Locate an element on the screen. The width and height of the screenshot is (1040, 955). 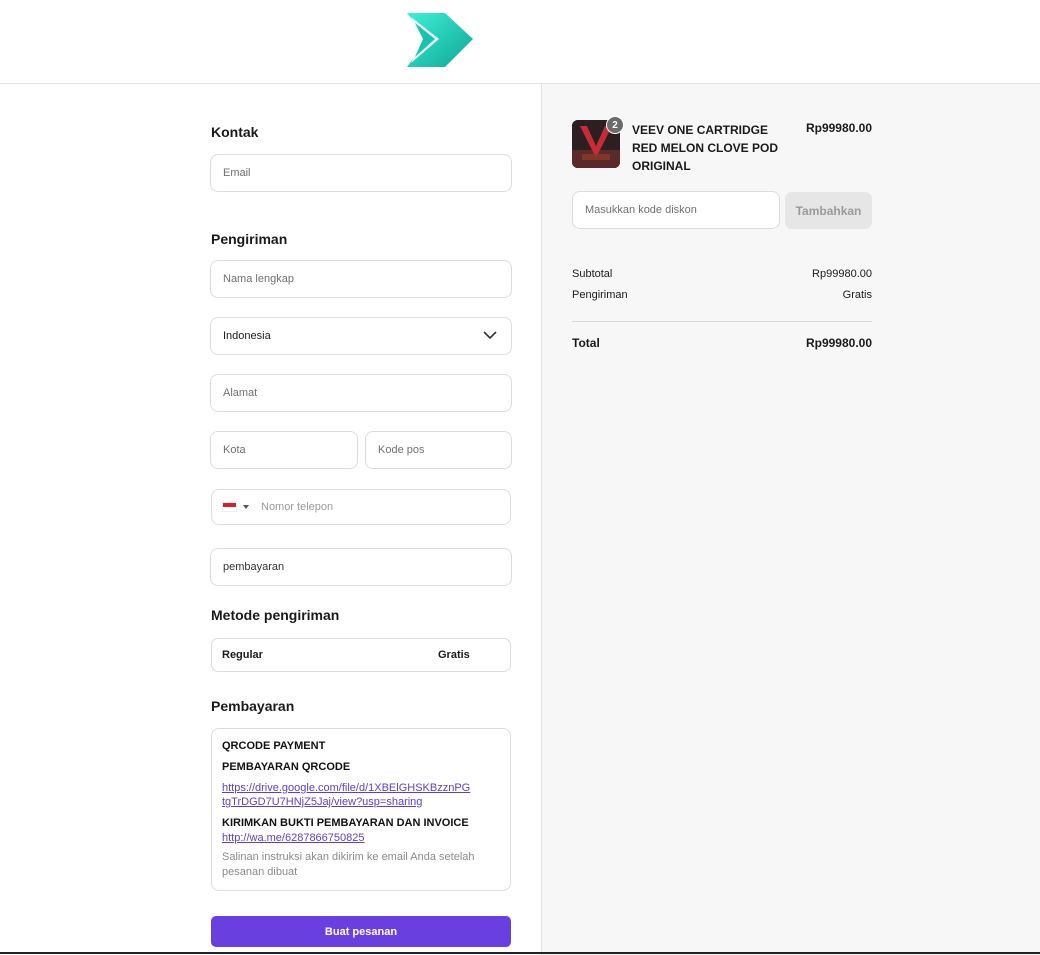
contact-heading: Kontak is located at coordinates (235, 132).